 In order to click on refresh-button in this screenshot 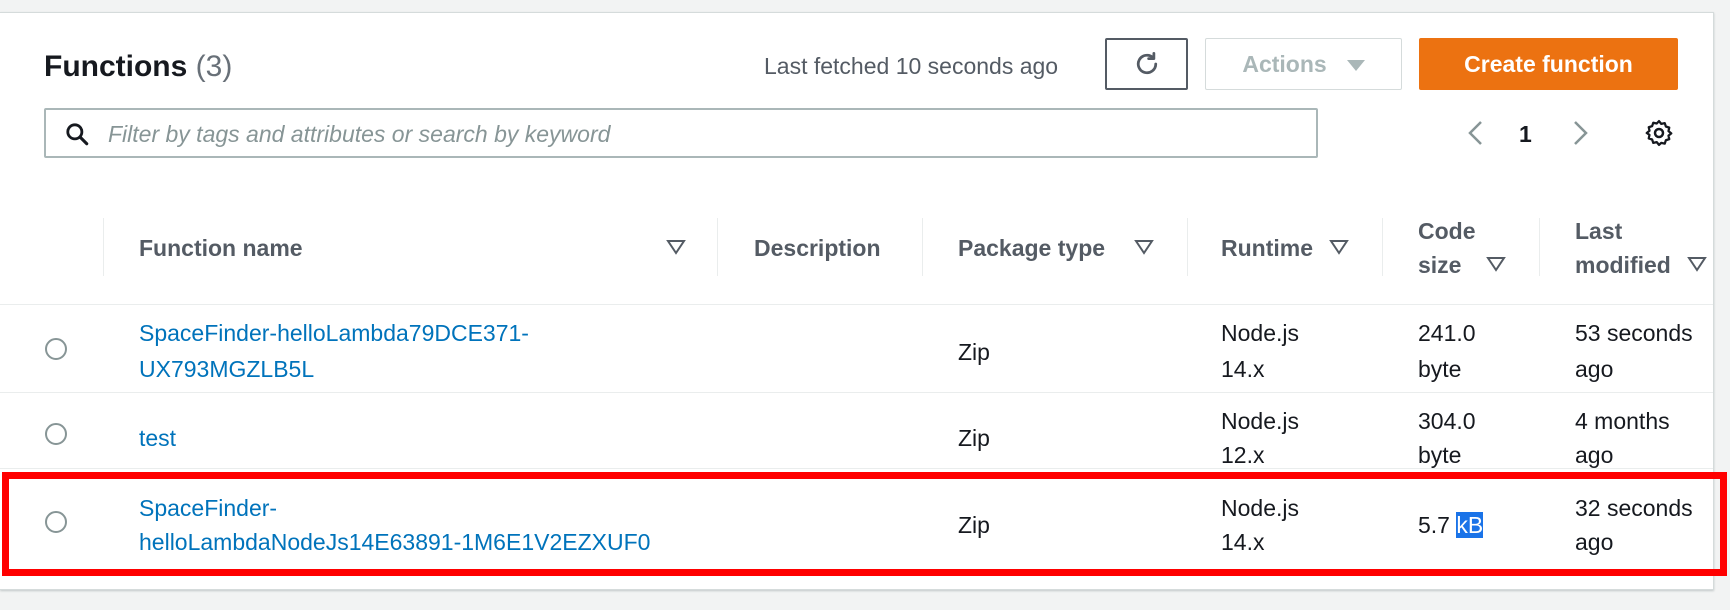, I will do `click(1146, 64)`.